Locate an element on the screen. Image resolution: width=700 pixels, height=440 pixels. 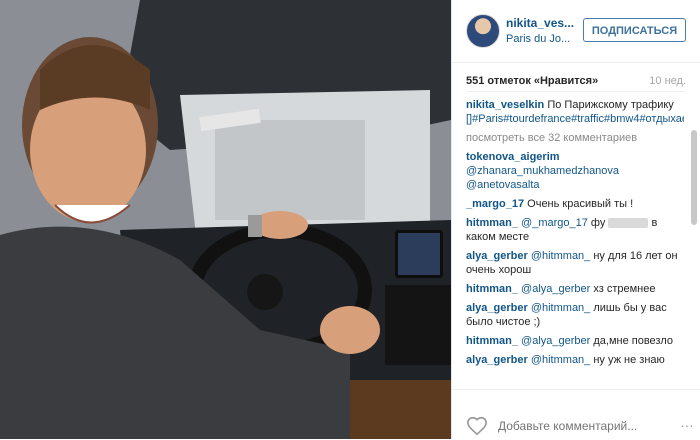
comment-mention: @_margo_17 is located at coordinates (554, 223).